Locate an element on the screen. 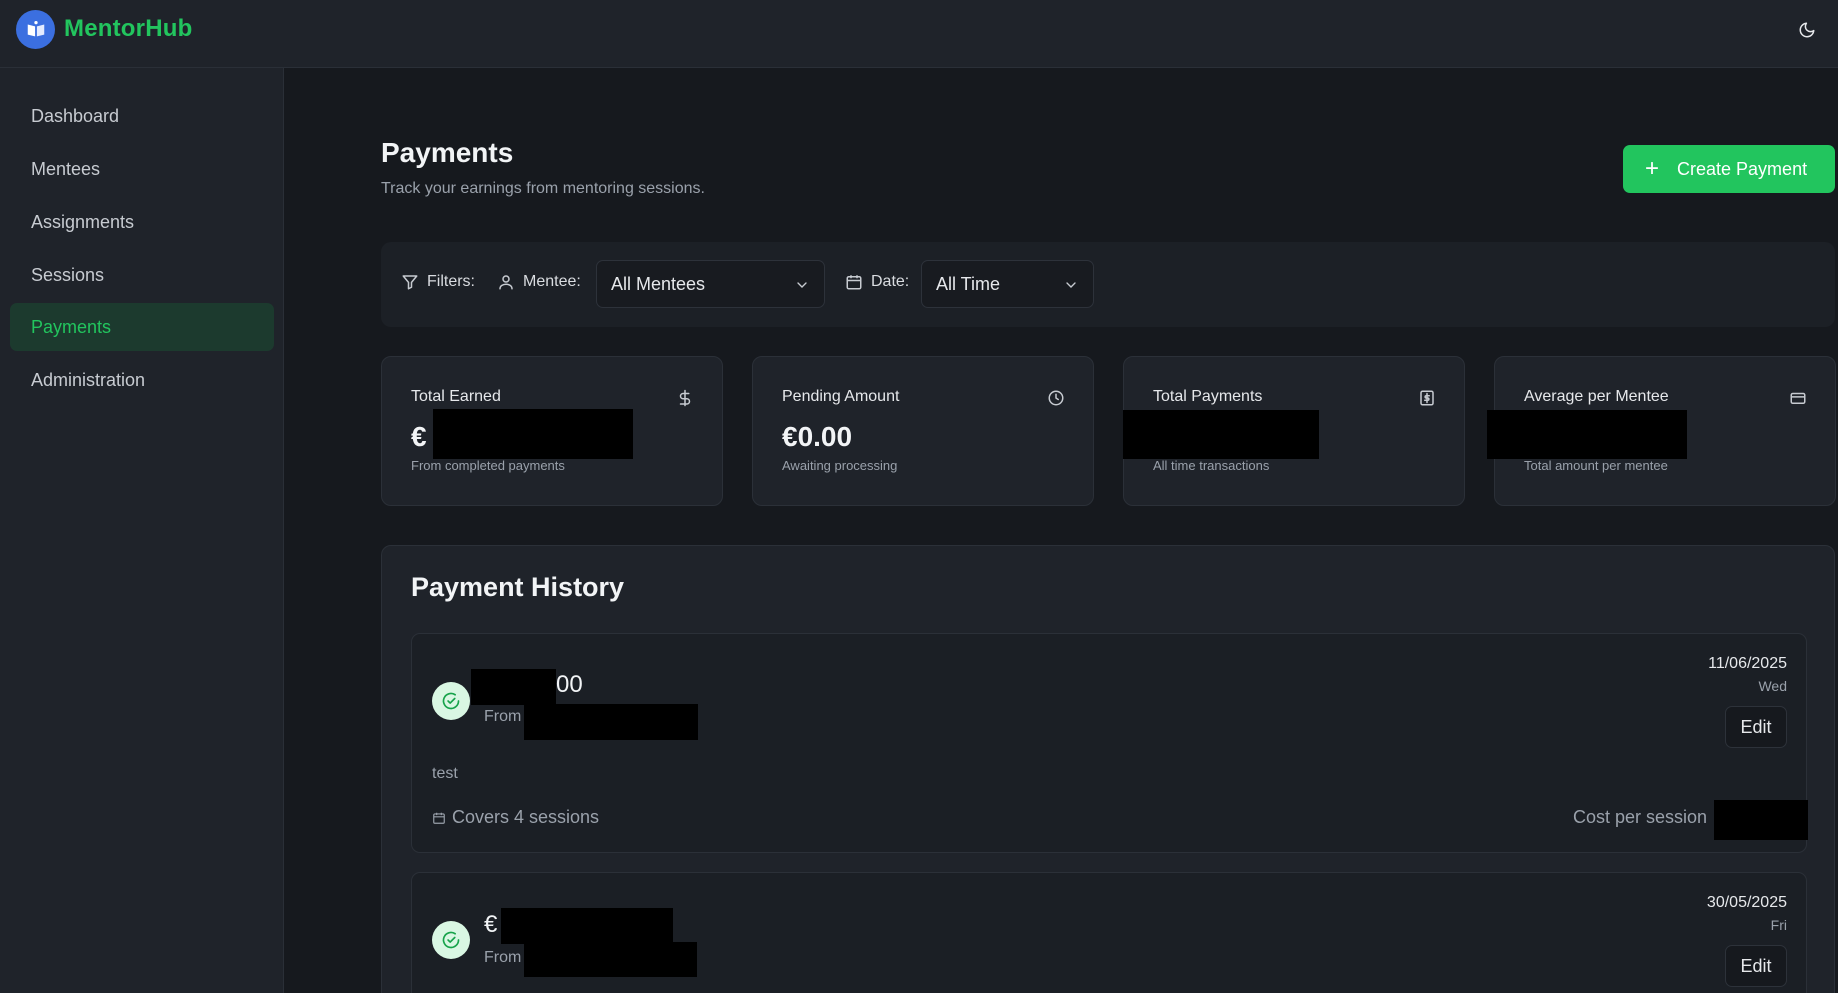 The image size is (1838, 993). sidebar-item-assignments: Assignments is located at coordinates (142, 222).